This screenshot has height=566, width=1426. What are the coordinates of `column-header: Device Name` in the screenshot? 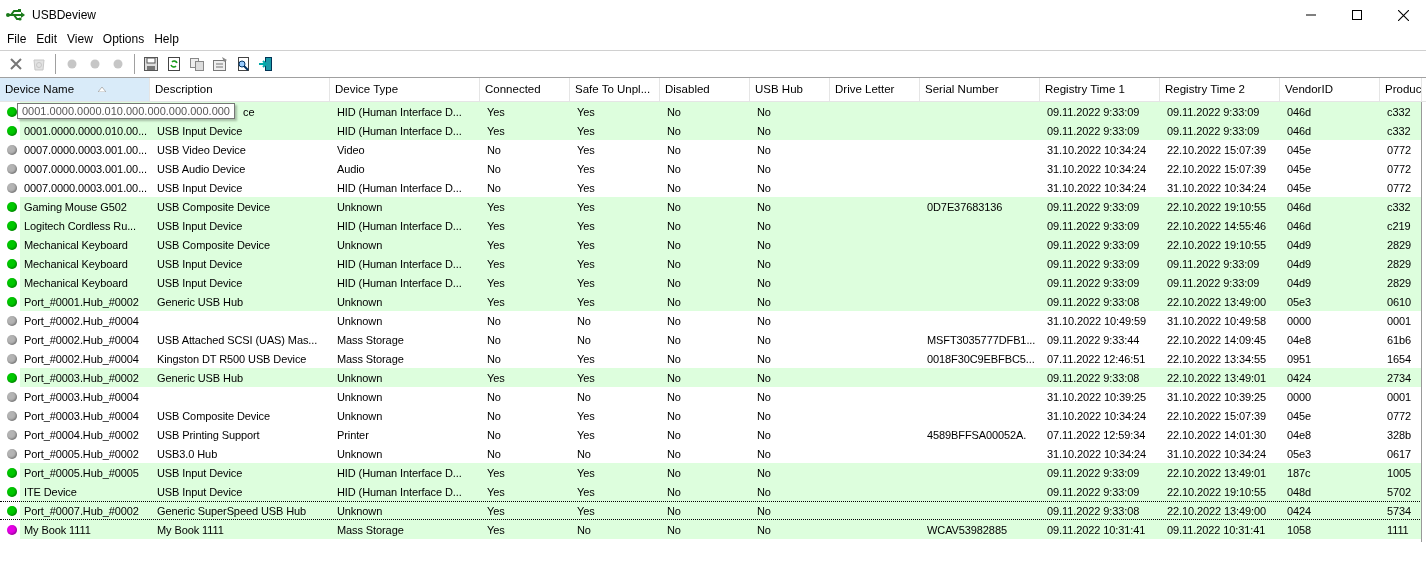 It's located at (75, 89).